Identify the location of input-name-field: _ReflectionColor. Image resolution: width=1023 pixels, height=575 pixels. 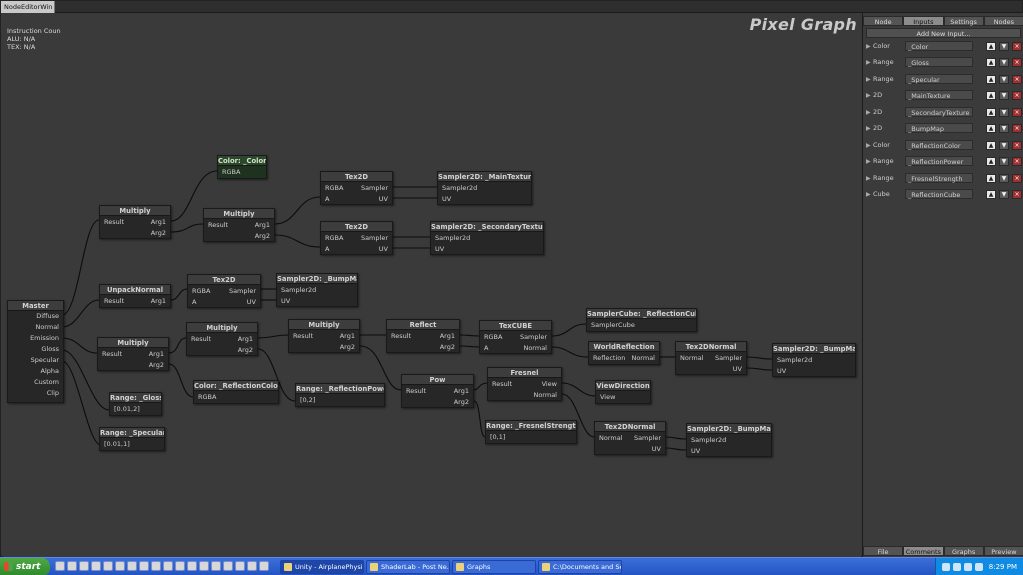
(939, 145).